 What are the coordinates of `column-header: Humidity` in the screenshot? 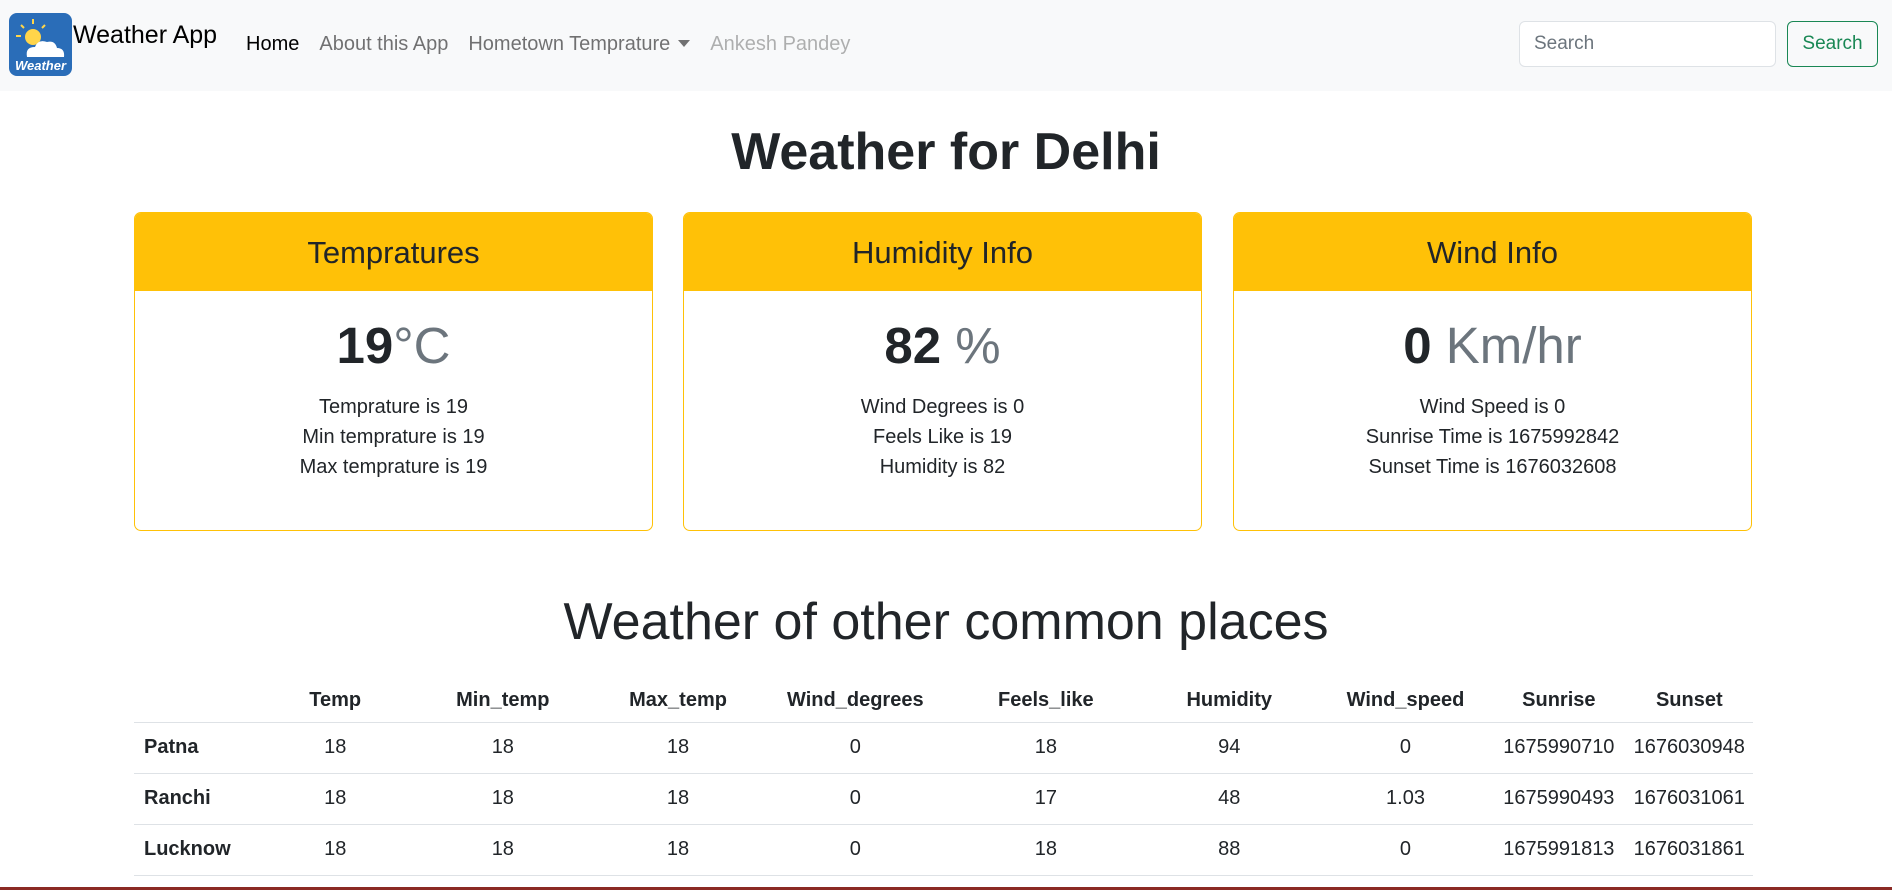 It's located at (1229, 701).